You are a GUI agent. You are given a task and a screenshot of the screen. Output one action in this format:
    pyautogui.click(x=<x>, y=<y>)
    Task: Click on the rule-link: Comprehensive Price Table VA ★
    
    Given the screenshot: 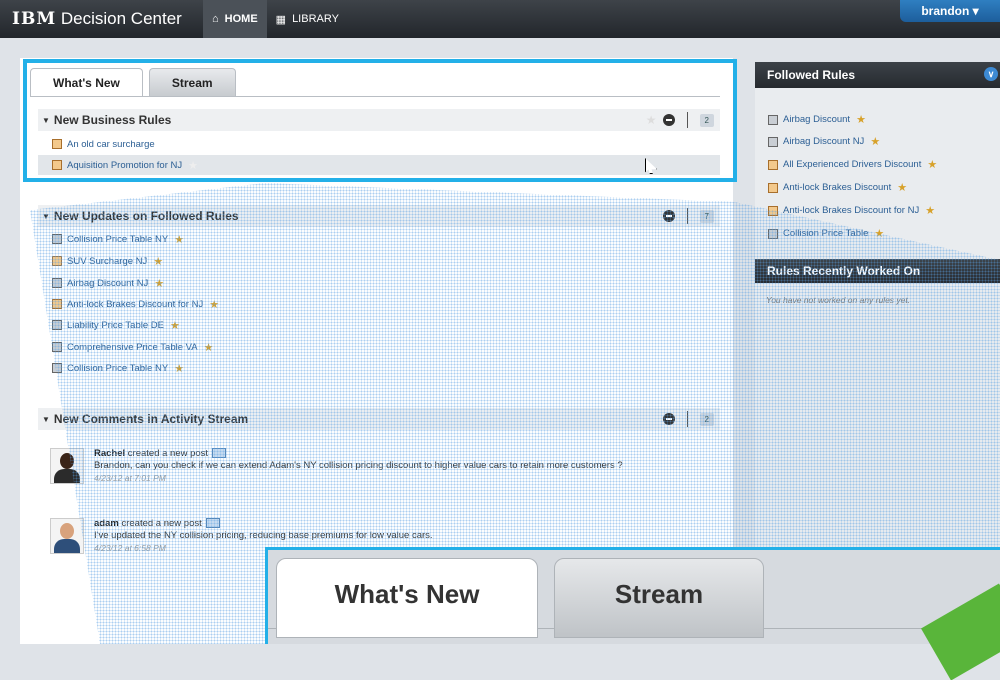 What is the action you would take?
    pyautogui.click(x=132, y=347)
    